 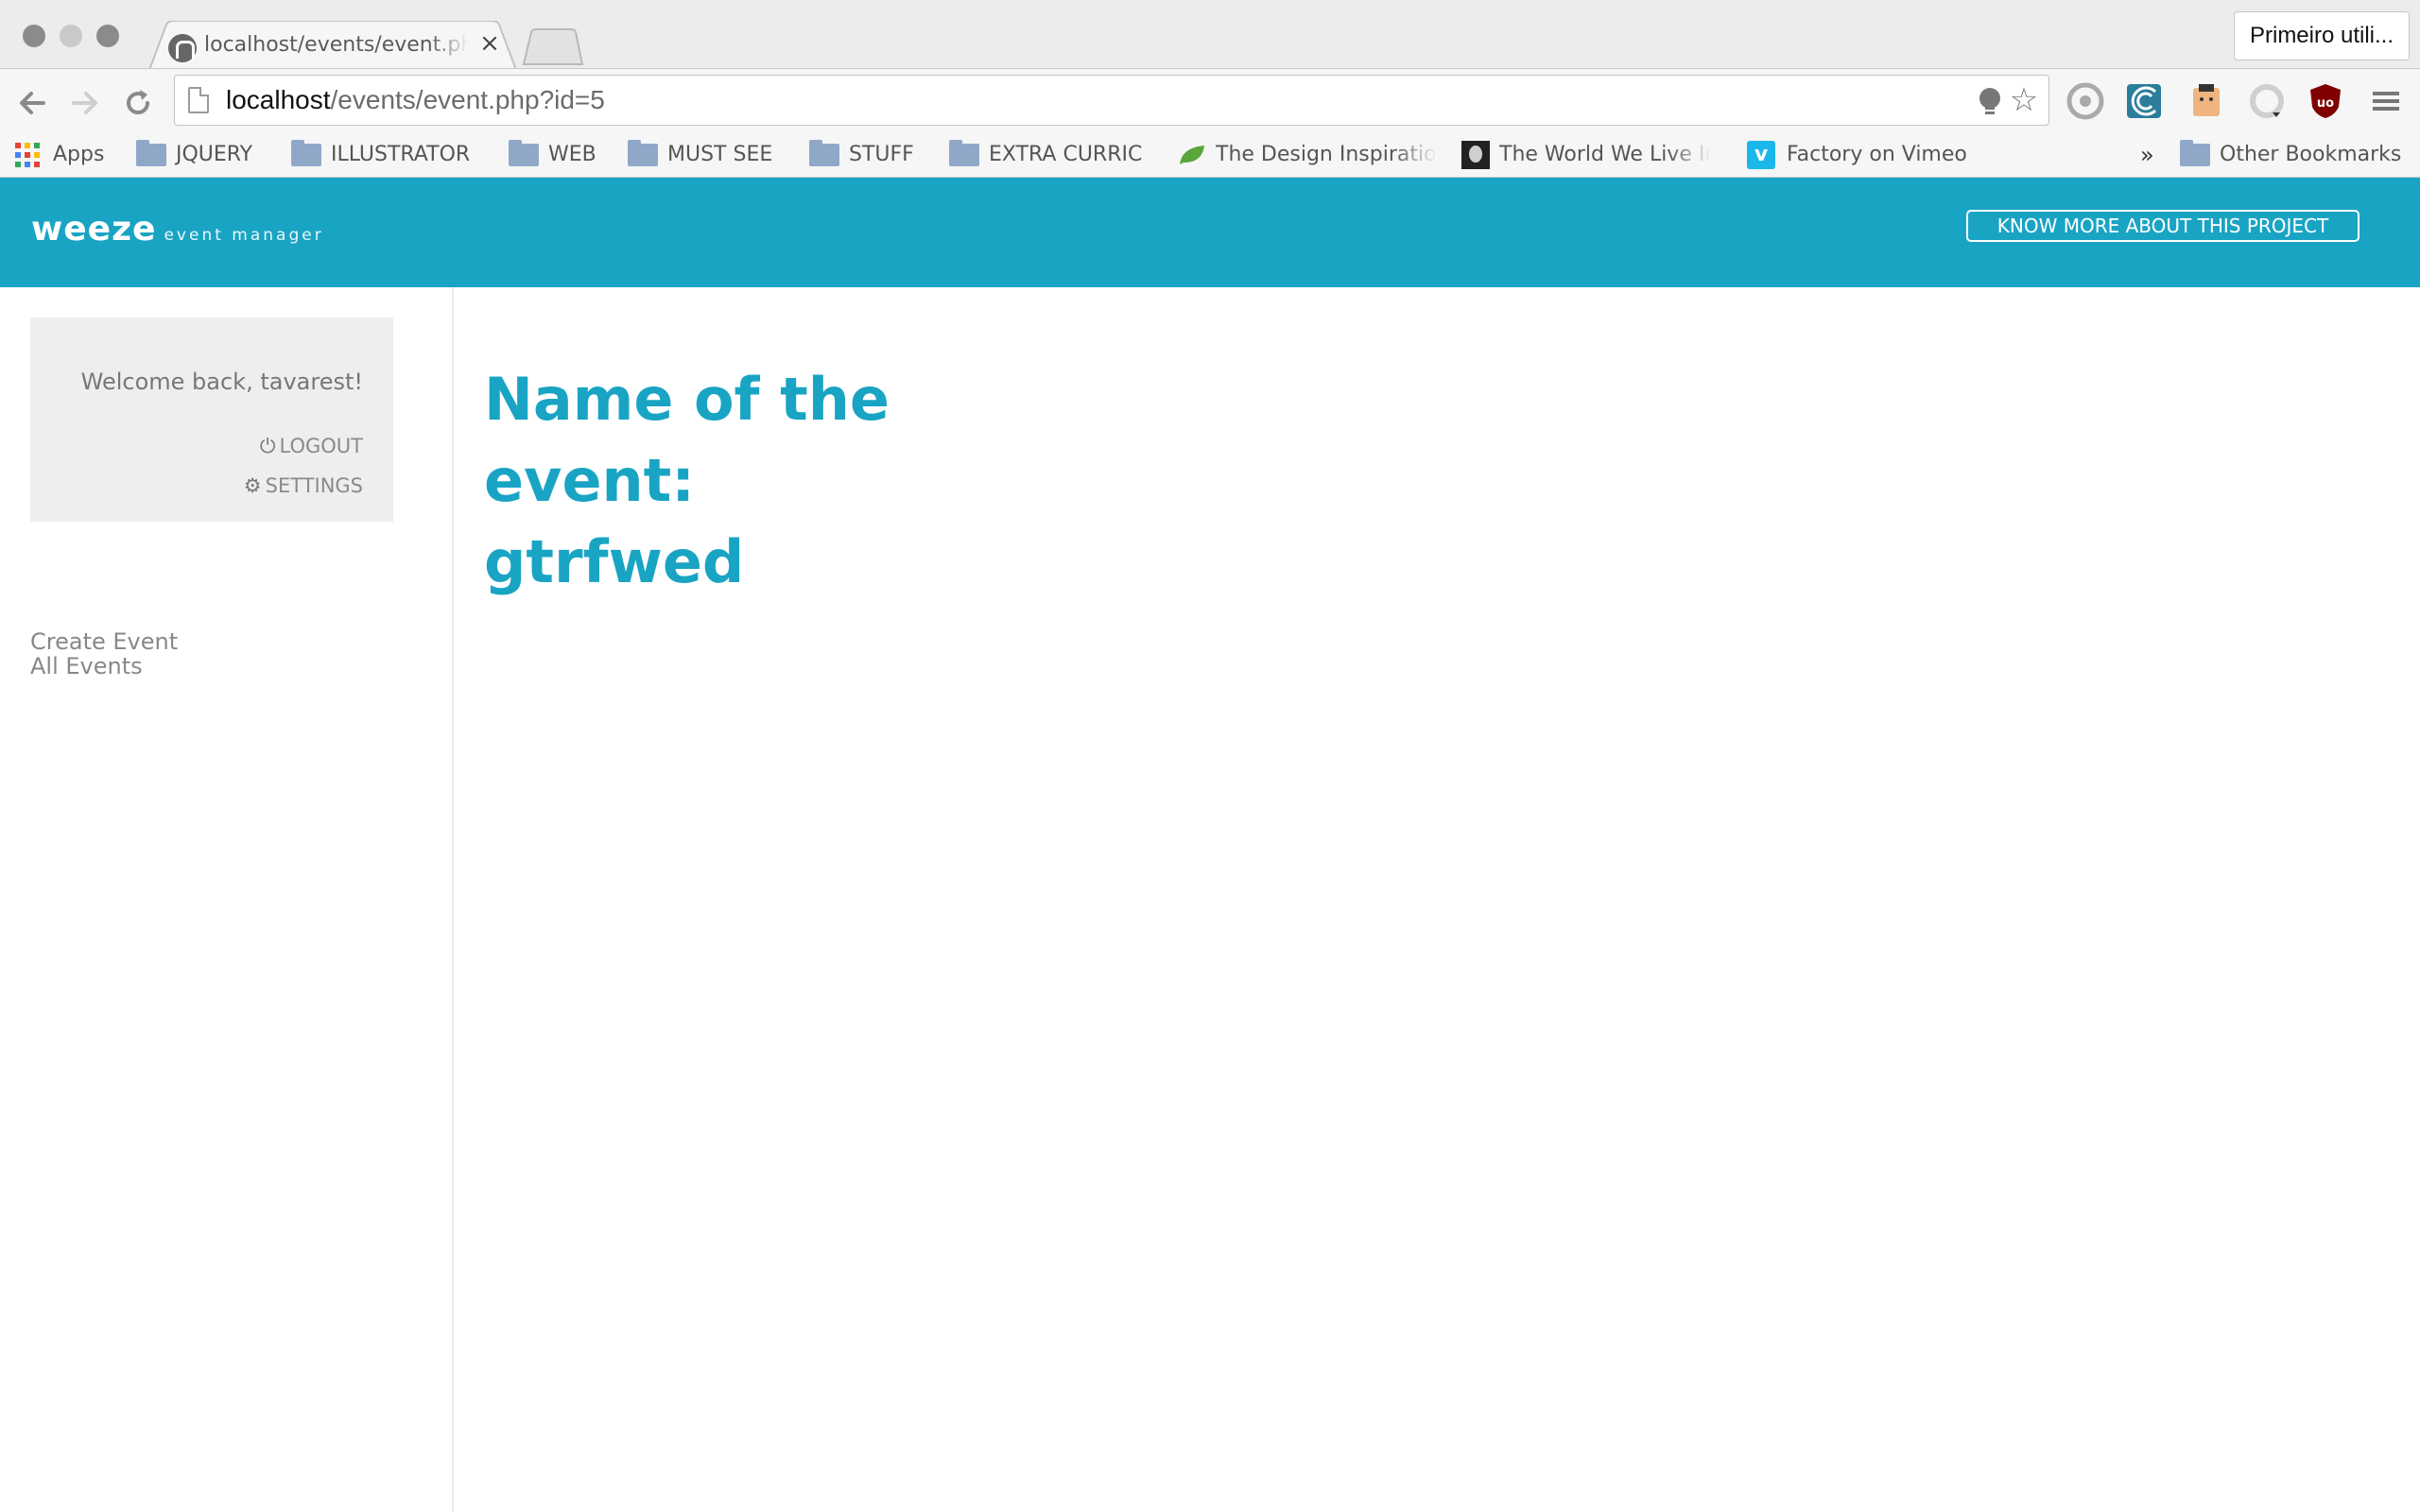 What do you see at coordinates (2147, 155) in the screenshot?
I see `bookmarks-overflow-button: »` at bounding box center [2147, 155].